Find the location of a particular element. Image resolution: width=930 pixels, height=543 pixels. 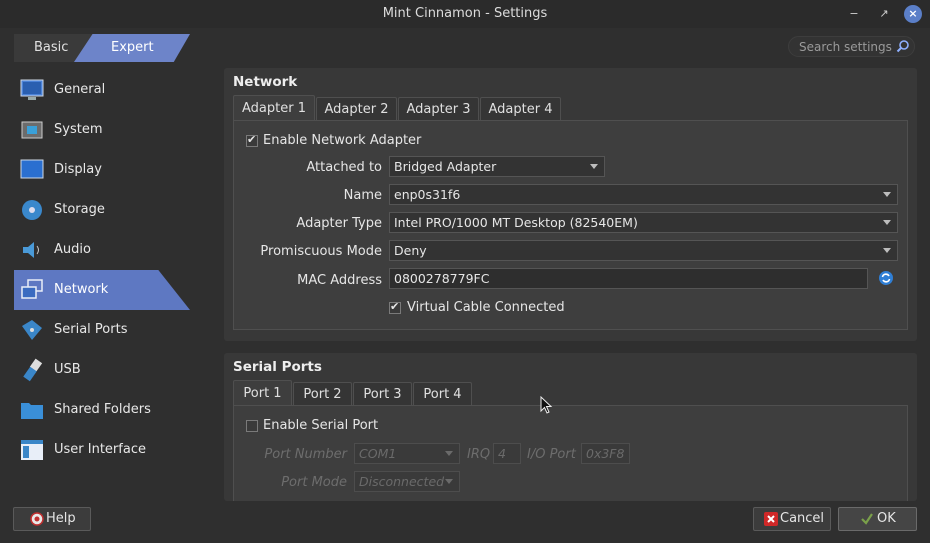

search-box is located at coordinates (851, 46).